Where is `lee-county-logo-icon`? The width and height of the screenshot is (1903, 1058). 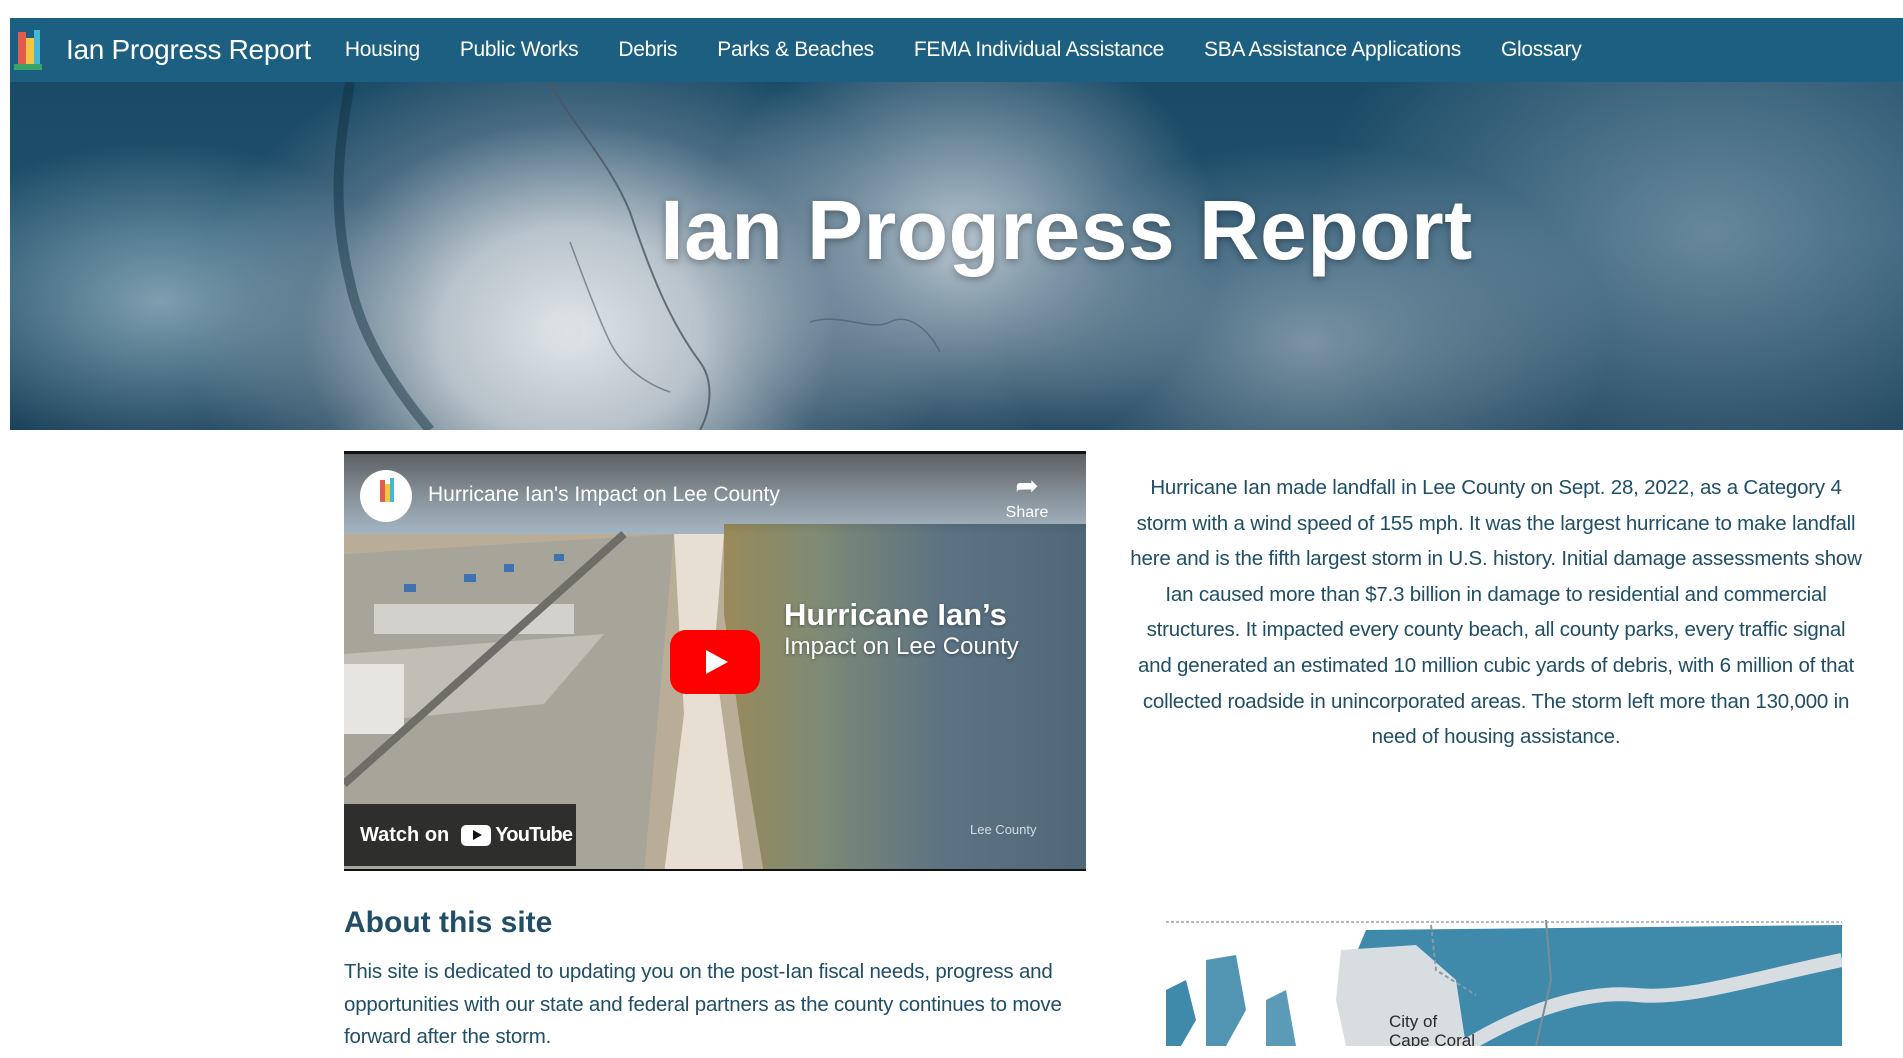
lee-county-logo-icon is located at coordinates (28, 50).